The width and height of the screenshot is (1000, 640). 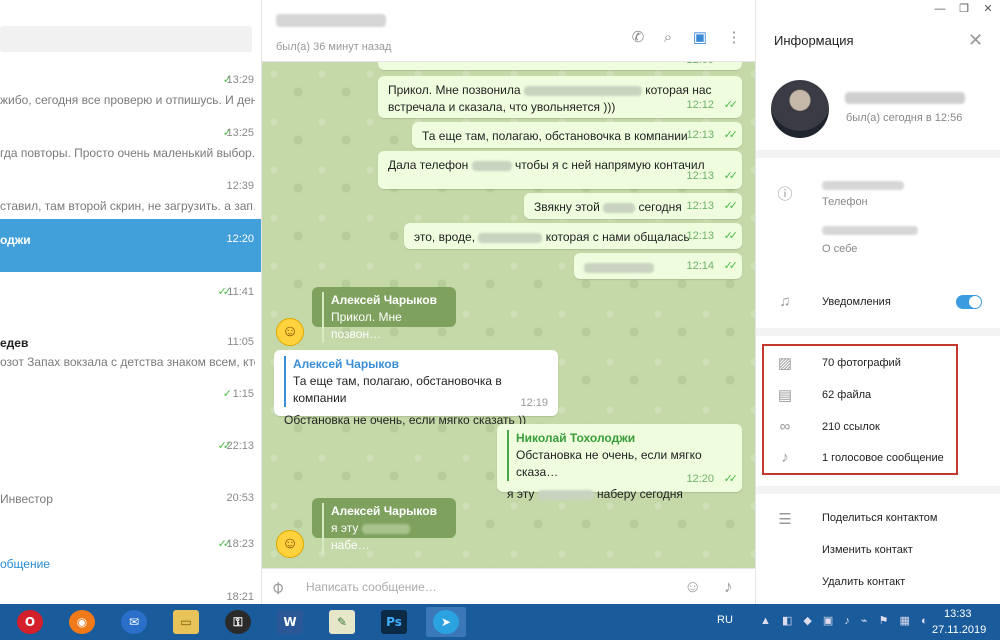 What do you see at coordinates (958, 614) in the screenshot?
I see `clock-time: 13:33` at bounding box center [958, 614].